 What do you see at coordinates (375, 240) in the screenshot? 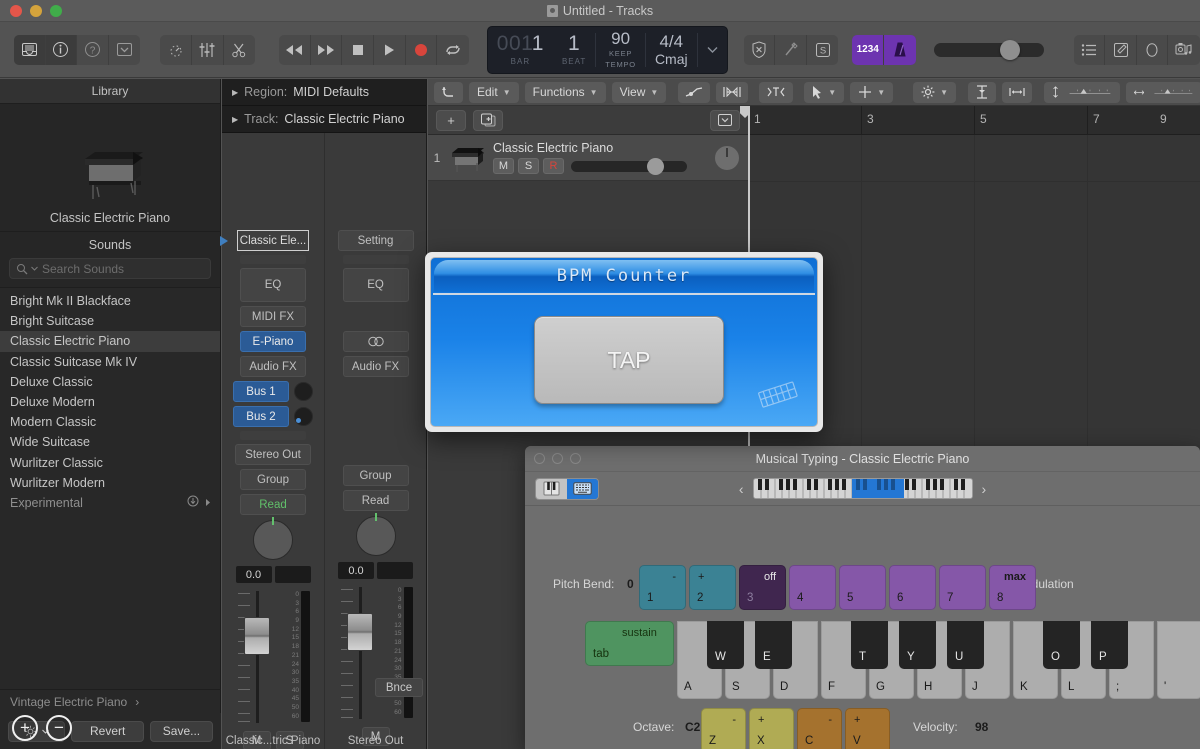
I see `setting-button: Setting` at bounding box center [375, 240].